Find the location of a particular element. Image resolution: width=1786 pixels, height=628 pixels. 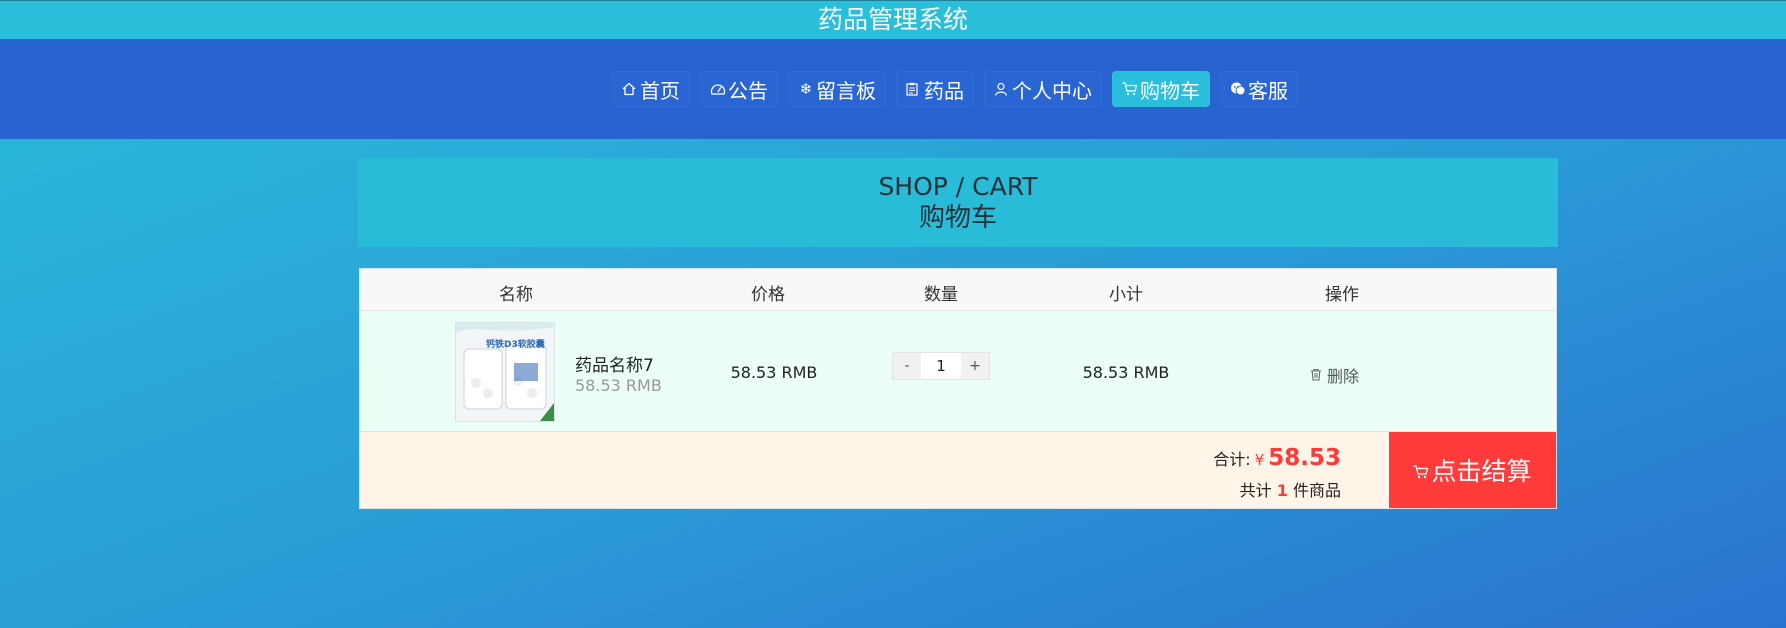

column-header-name: 名称 is located at coordinates (516, 295).